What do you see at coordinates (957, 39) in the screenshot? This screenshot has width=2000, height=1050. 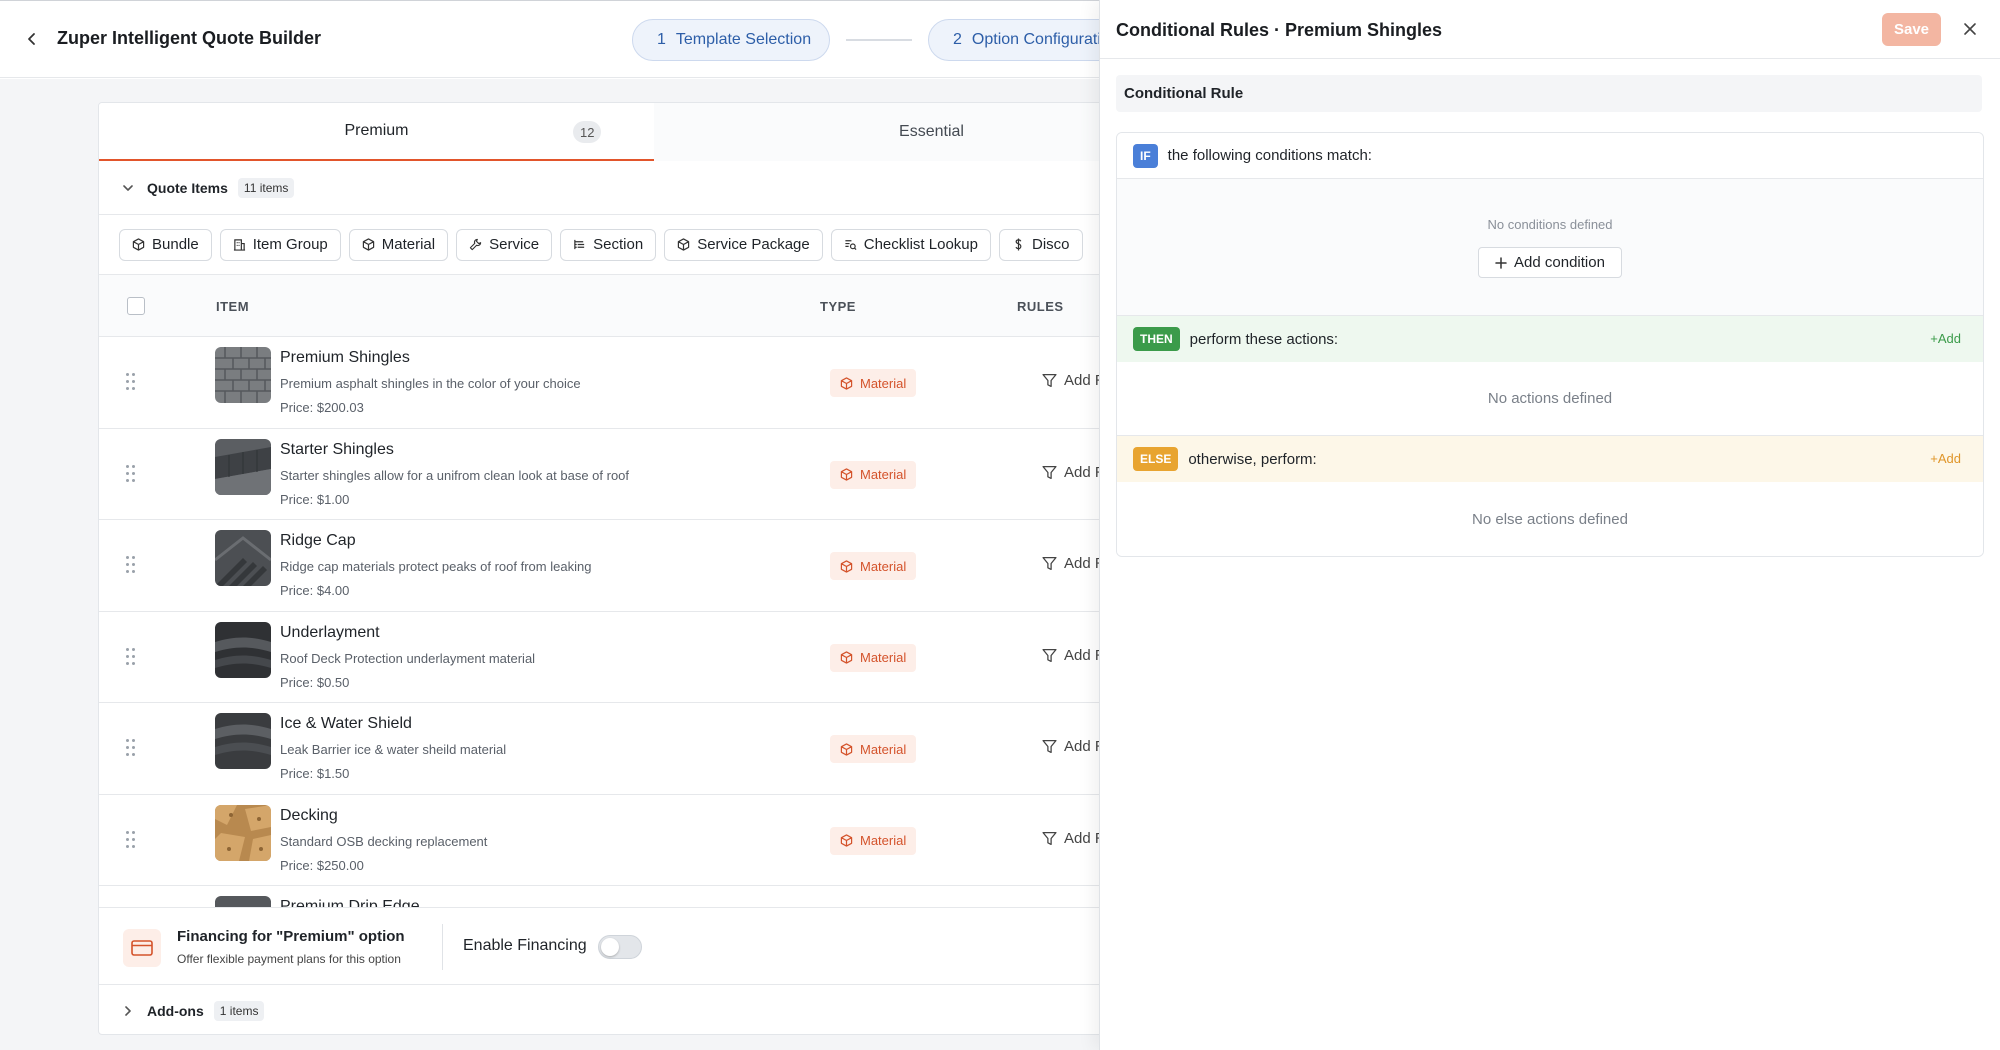 I see `step-number: 2` at bounding box center [957, 39].